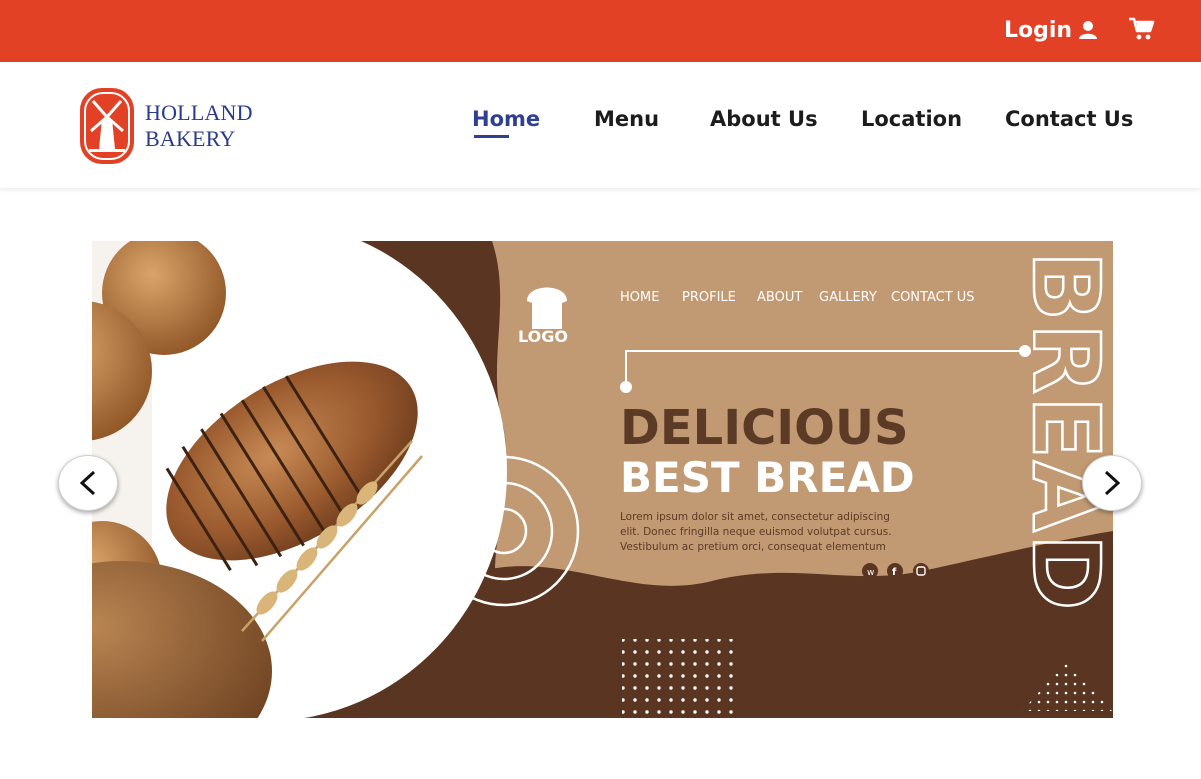  What do you see at coordinates (547, 308) in the screenshot?
I see `bread-logo-icon` at bounding box center [547, 308].